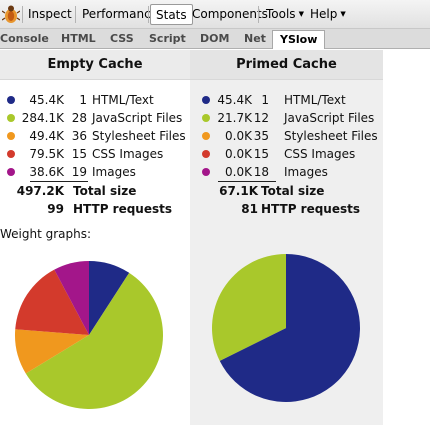 This screenshot has height=425, width=430. What do you see at coordinates (249, 209) in the screenshot?
I see `http-requests-value: 81` at bounding box center [249, 209].